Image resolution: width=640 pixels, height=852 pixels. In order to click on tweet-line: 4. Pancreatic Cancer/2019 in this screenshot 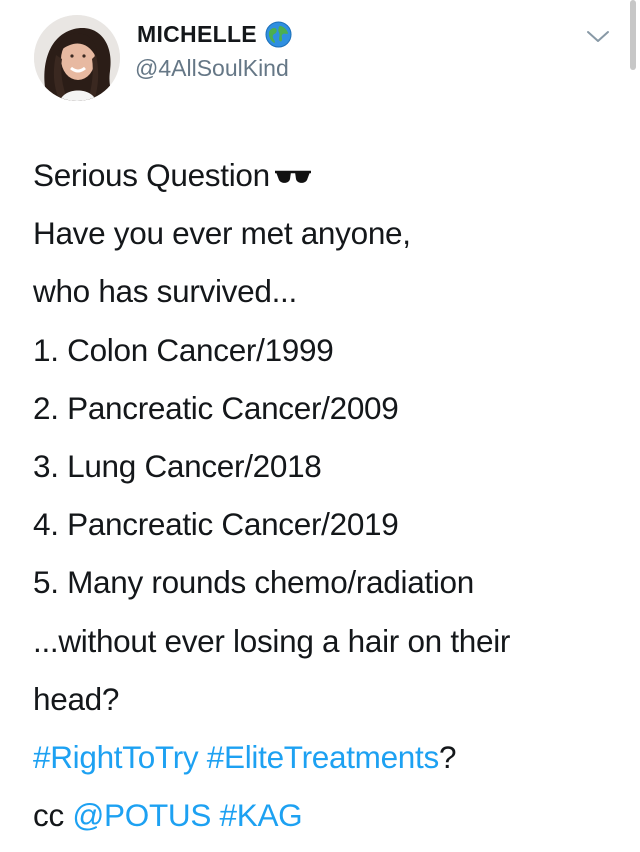, I will do `click(216, 524)`.